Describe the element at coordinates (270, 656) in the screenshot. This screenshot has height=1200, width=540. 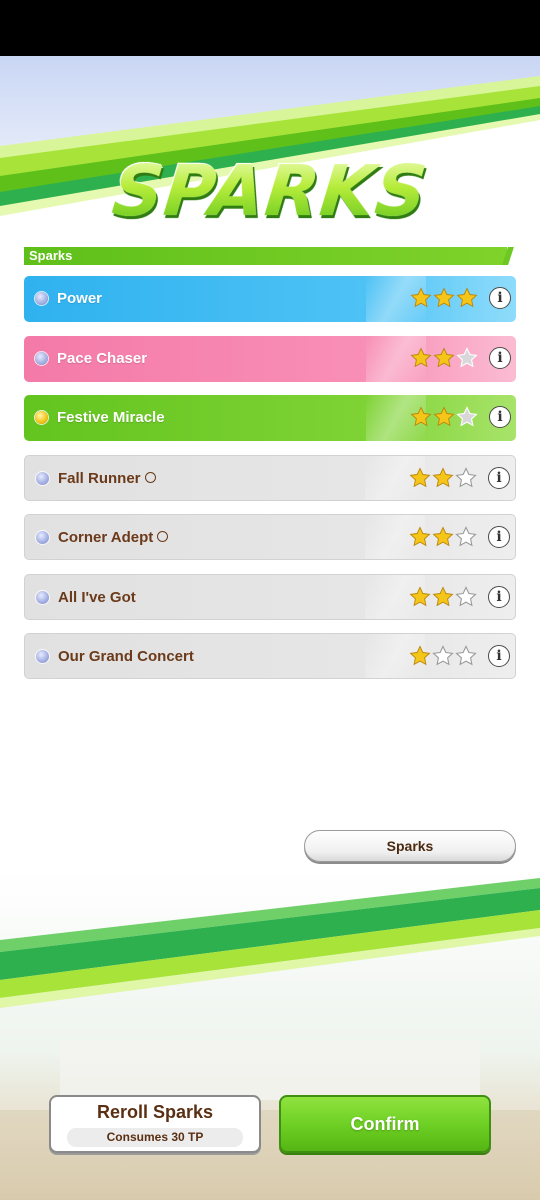
I see `spark-row: Our Grand Concert i` at that location.